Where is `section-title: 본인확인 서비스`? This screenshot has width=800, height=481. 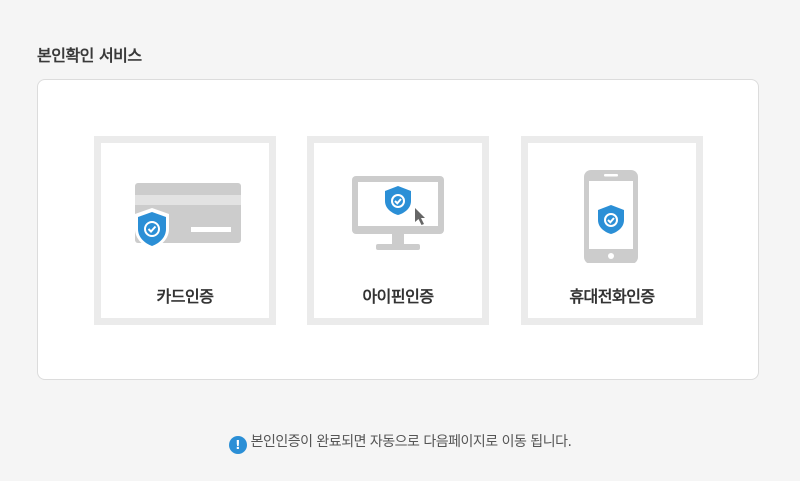
section-title: 본인확인 서비스 is located at coordinates (89, 55).